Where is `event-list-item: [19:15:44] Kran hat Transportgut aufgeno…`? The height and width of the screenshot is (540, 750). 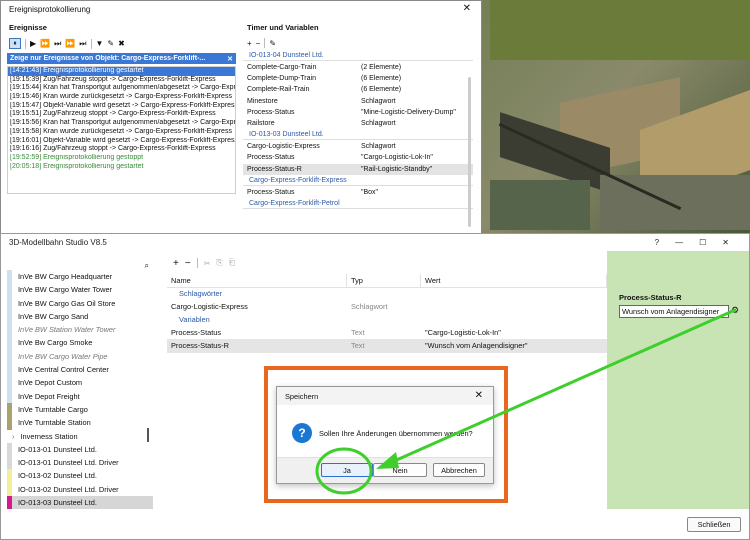 event-list-item: [19:15:44] Kran hat Transportgut aufgeno… is located at coordinates (121, 88).